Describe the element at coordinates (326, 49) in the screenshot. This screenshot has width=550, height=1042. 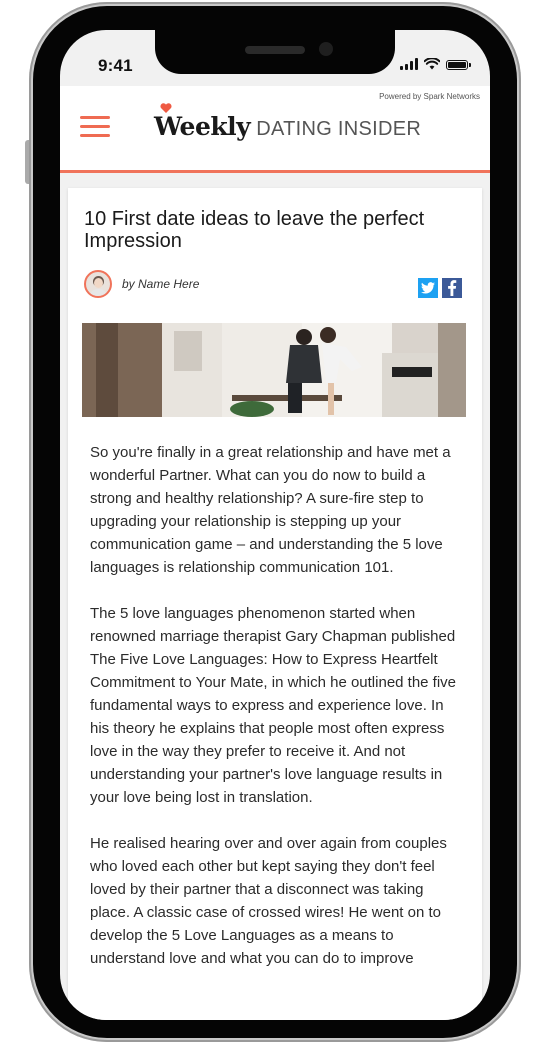
I see `camera` at that location.